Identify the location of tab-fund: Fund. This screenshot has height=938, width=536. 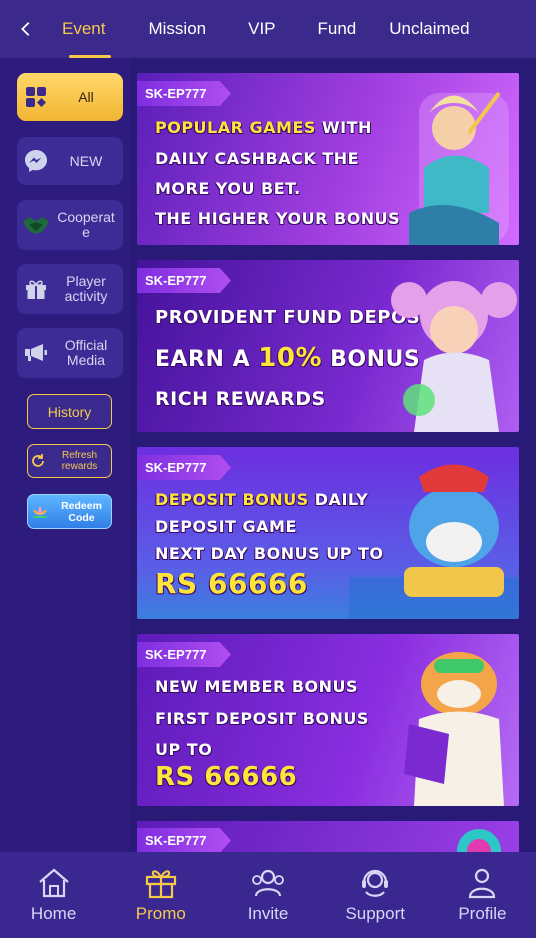
(337, 29).